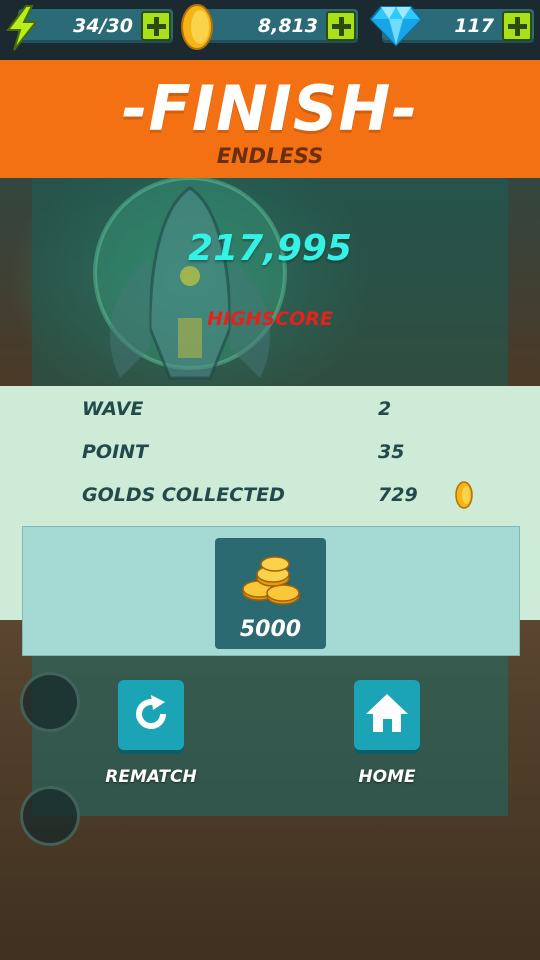  I want to click on highscore-label: HIGHSCORE, so click(270, 319).